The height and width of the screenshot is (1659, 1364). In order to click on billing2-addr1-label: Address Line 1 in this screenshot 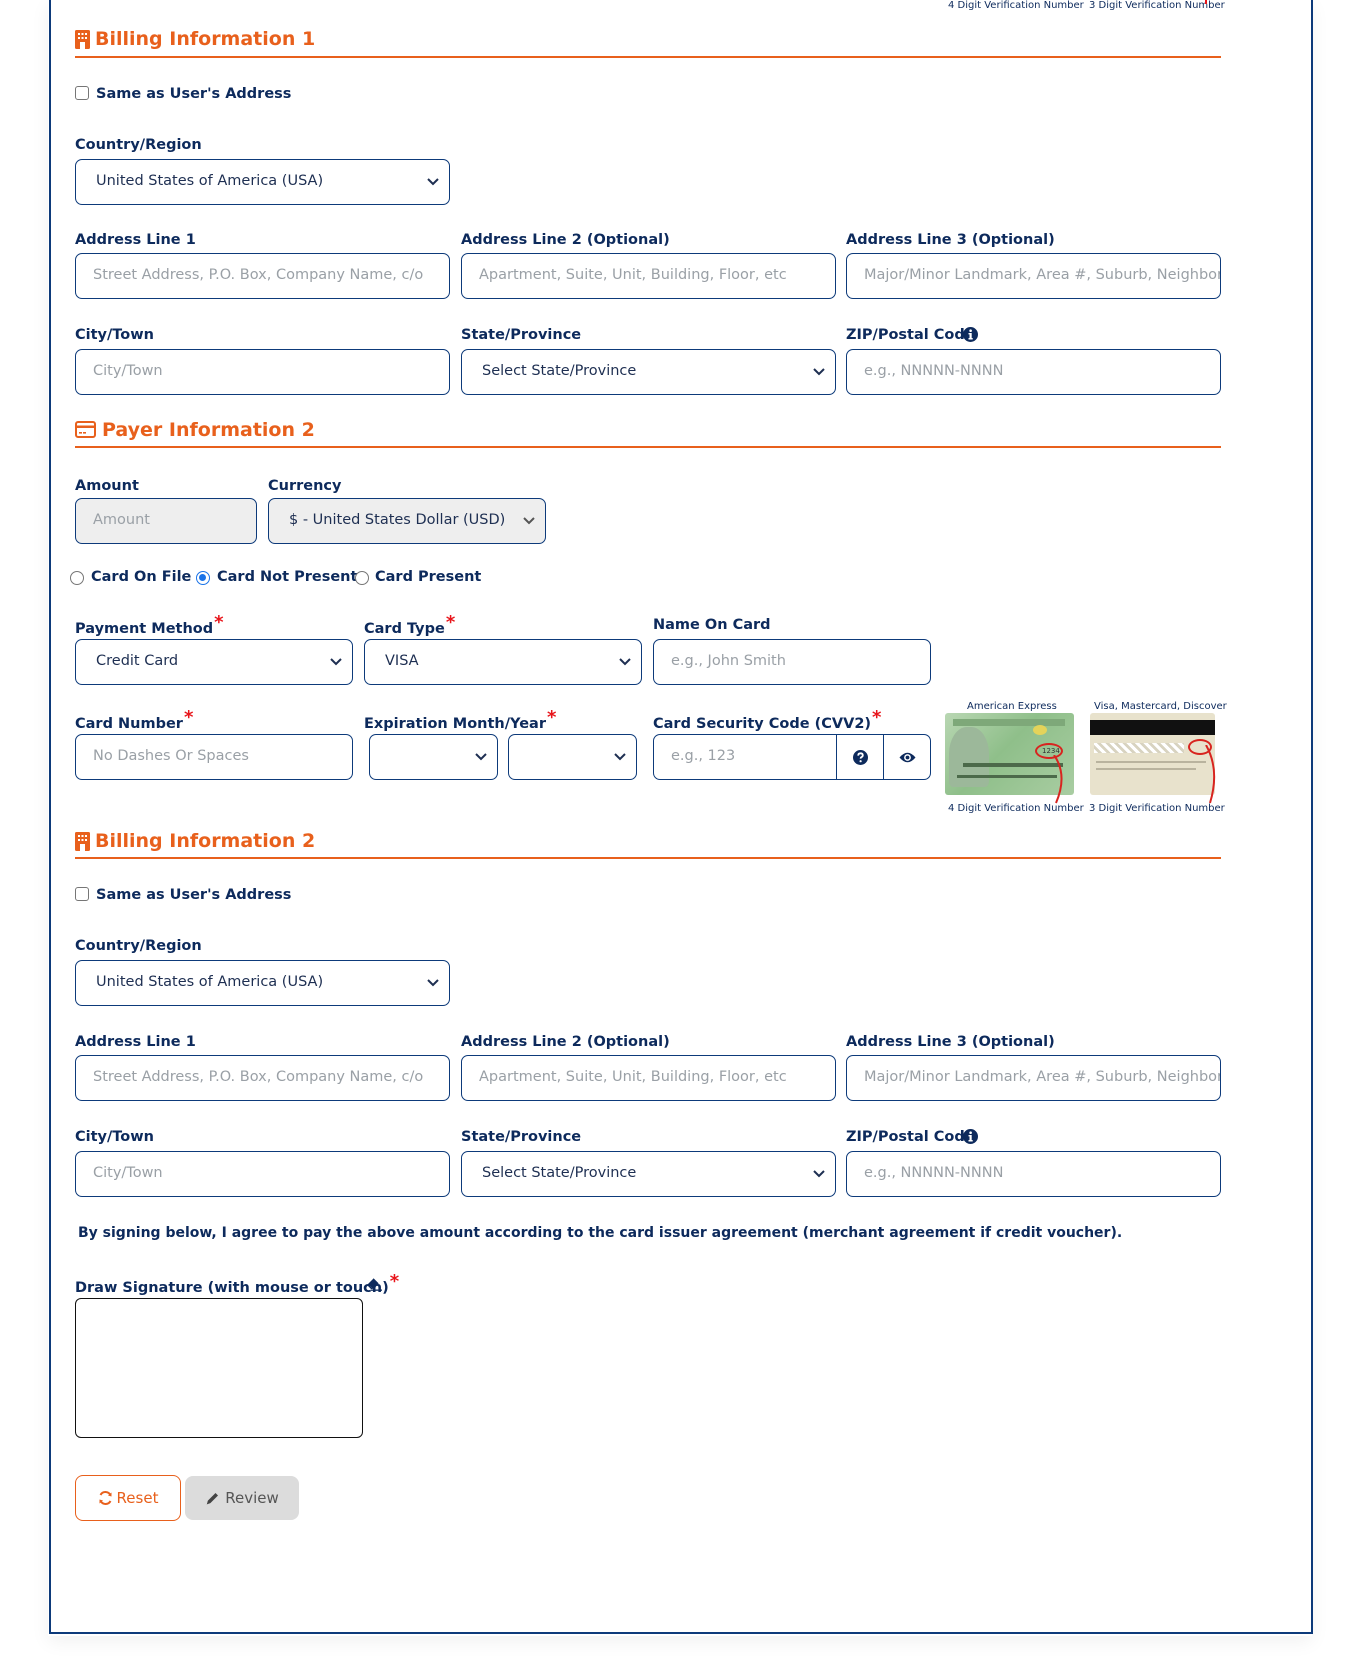, I will do `click(135, 1042)`.